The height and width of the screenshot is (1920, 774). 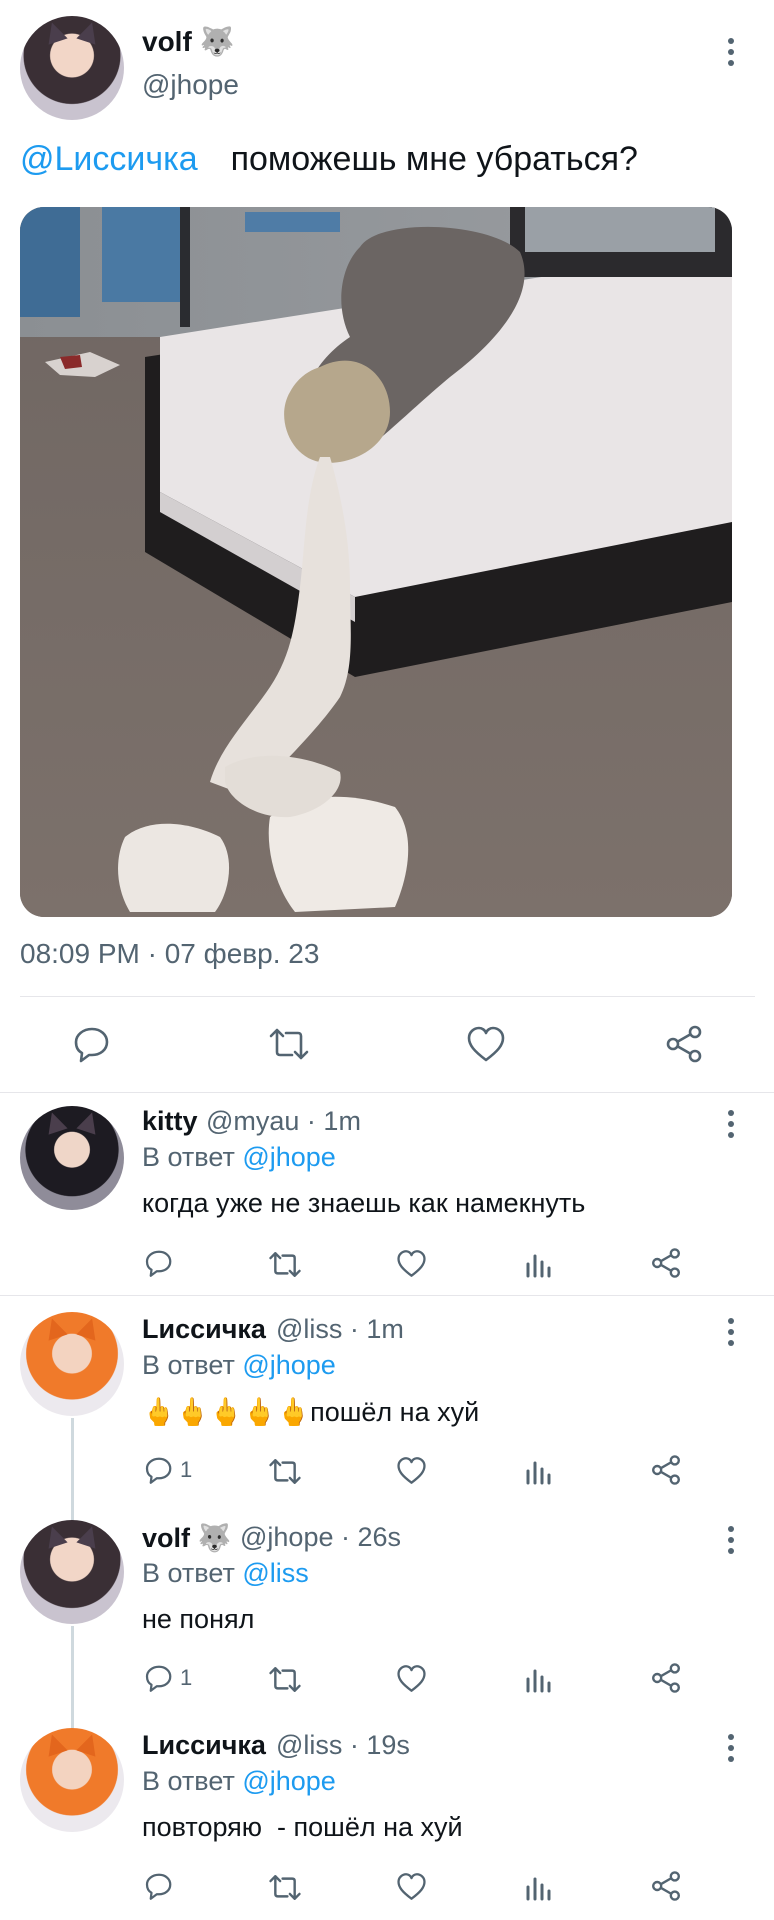 I want to click on reply-meta: @jhope · 26s, so click(x=320, y=1537).